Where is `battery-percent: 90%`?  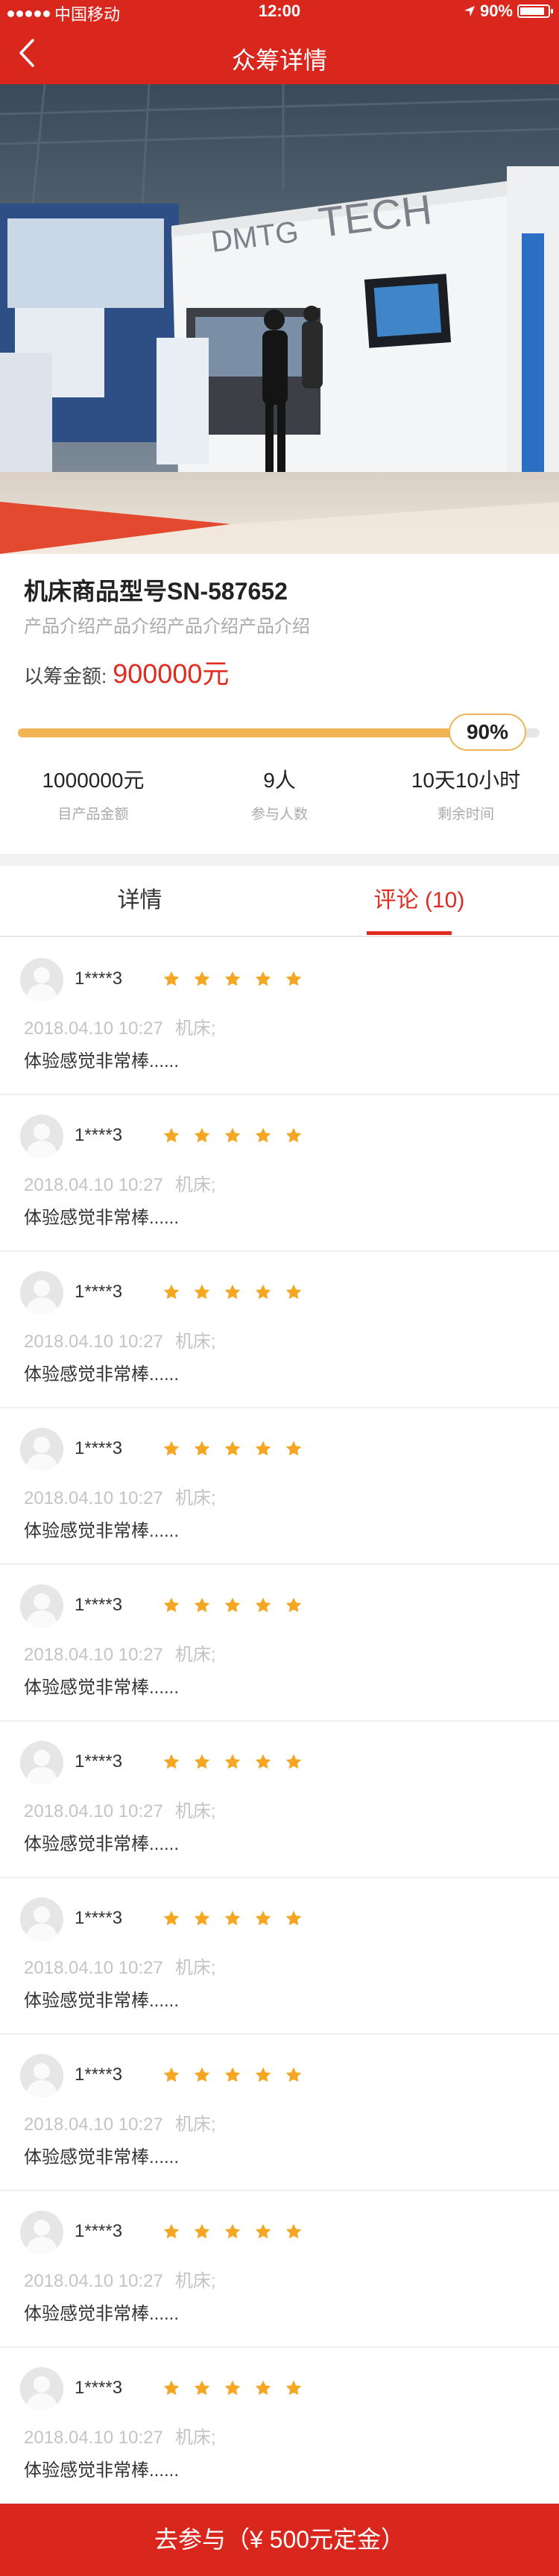
battery-percent: 90% is located at coordinates (496, 10).